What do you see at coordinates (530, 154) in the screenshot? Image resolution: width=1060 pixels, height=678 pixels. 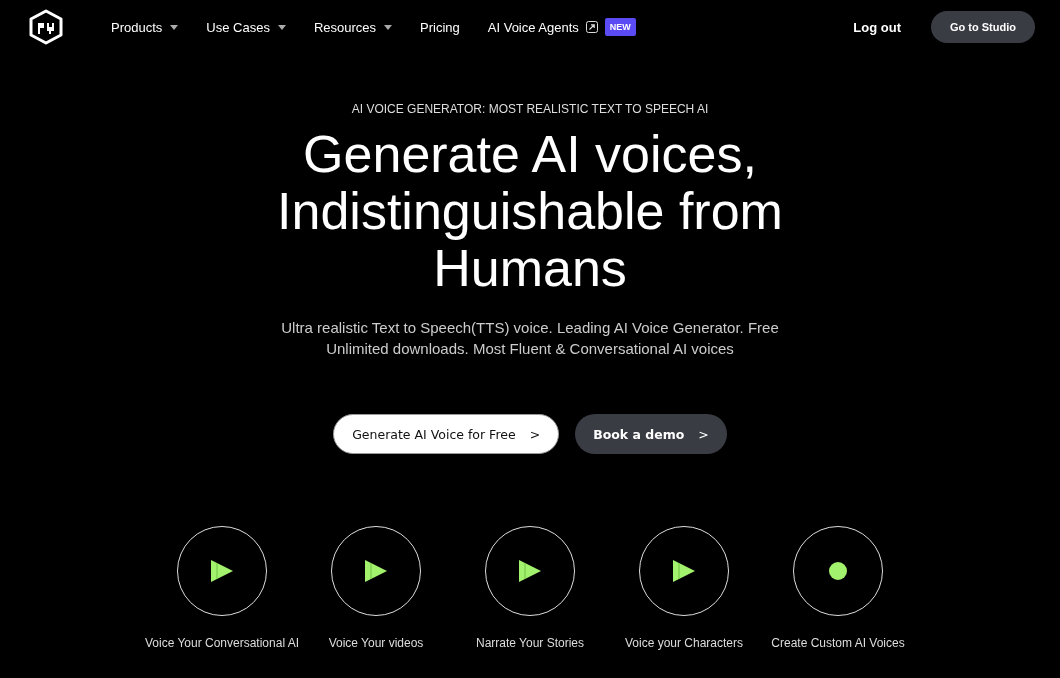 I see `hero-title-line: Generate AI voices,` at bounding box center [530, 154].